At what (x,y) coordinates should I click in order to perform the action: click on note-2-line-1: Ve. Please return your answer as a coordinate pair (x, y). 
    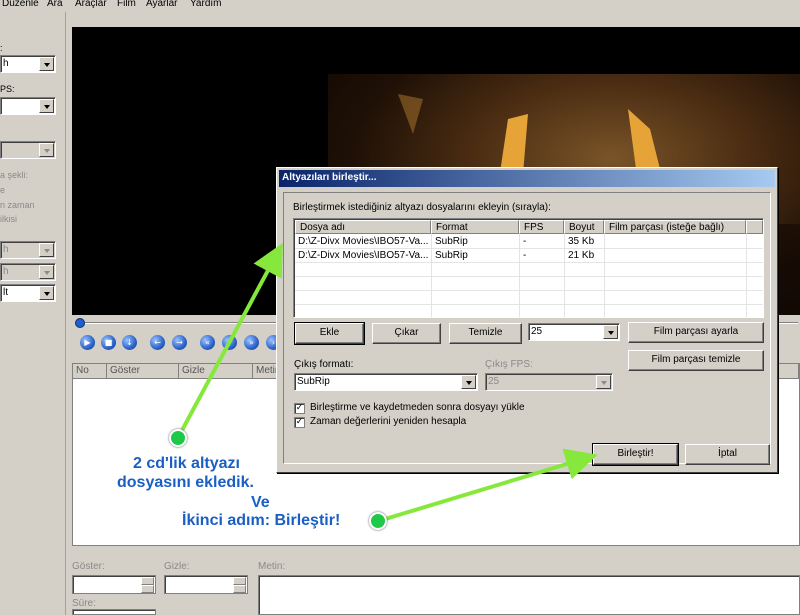
    Looking at the image, I should click on (260, 502).